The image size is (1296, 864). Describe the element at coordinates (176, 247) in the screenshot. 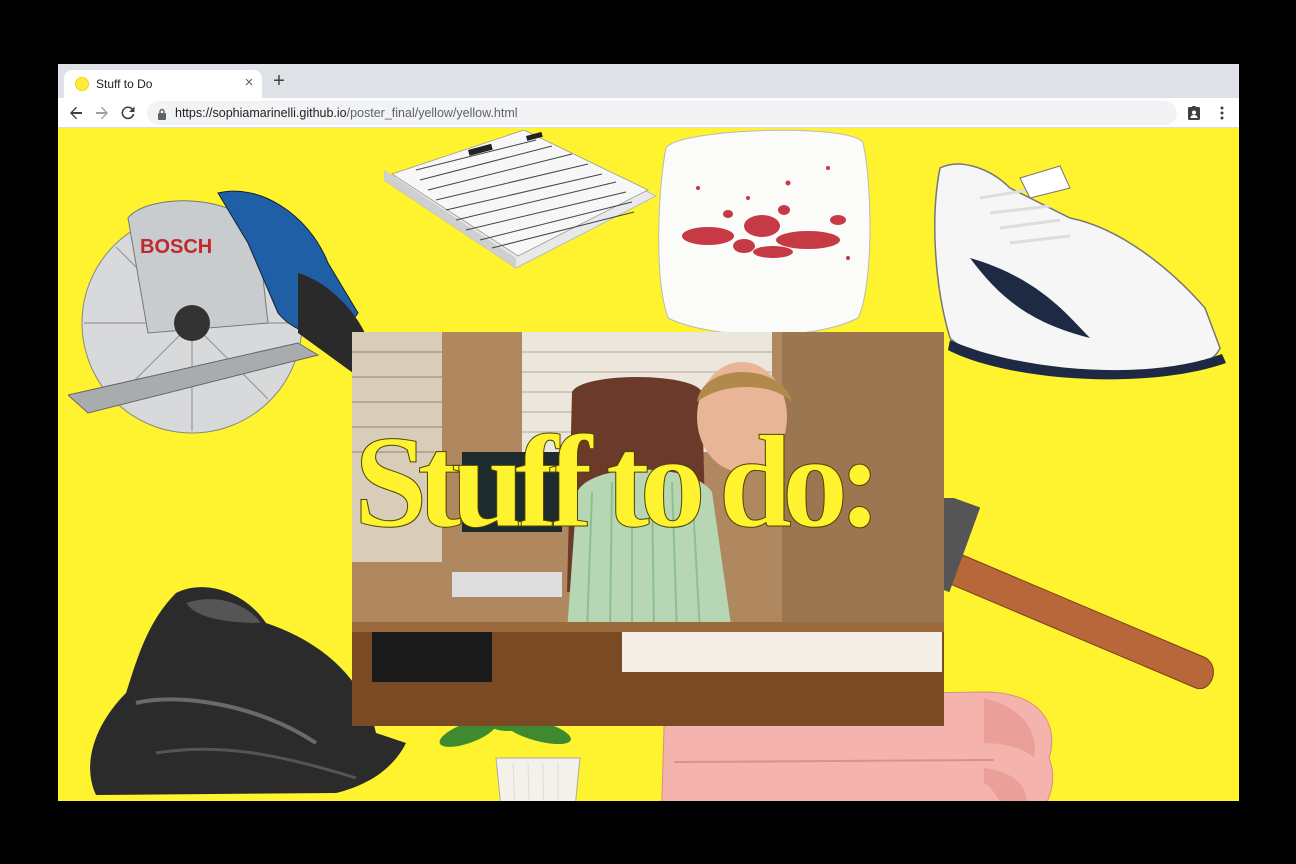

I see `svg-text: BOSCH` at that location.